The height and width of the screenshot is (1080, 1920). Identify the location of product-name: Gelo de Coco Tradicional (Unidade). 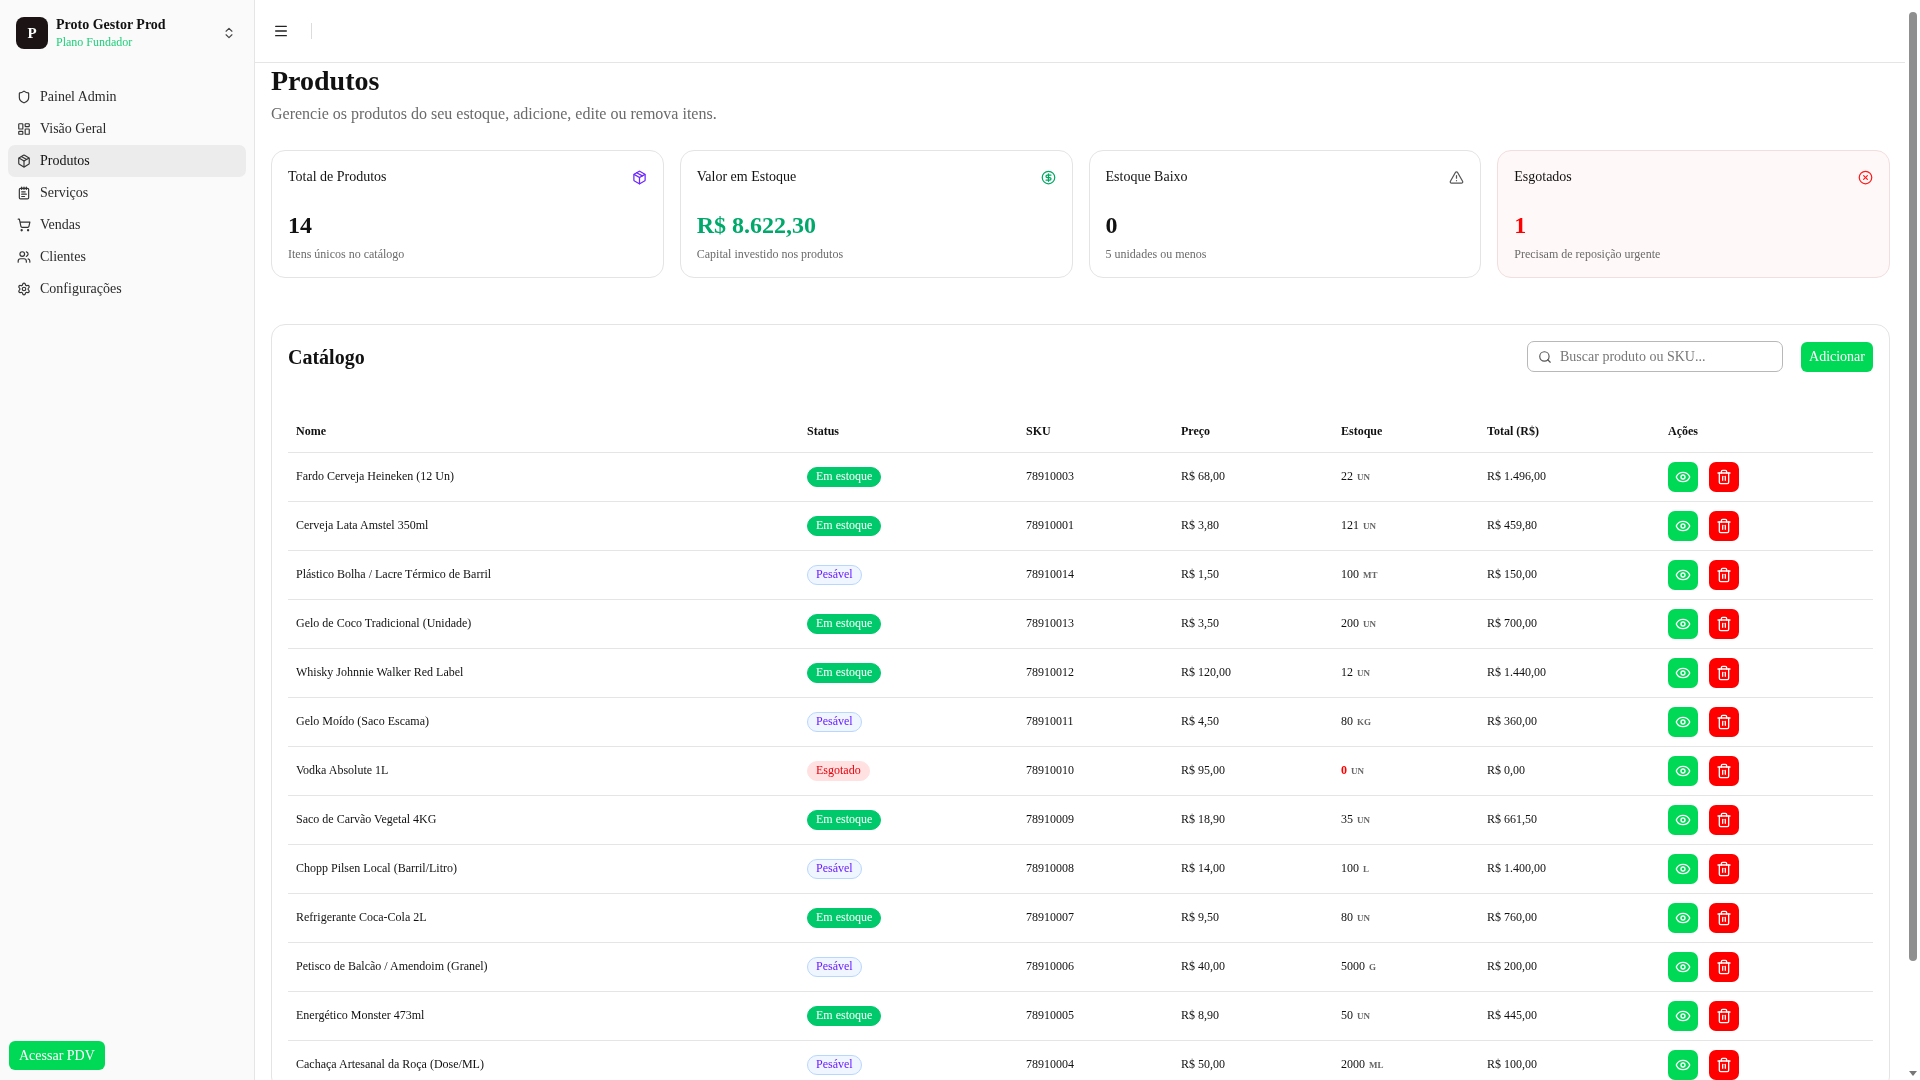
(384, 623).